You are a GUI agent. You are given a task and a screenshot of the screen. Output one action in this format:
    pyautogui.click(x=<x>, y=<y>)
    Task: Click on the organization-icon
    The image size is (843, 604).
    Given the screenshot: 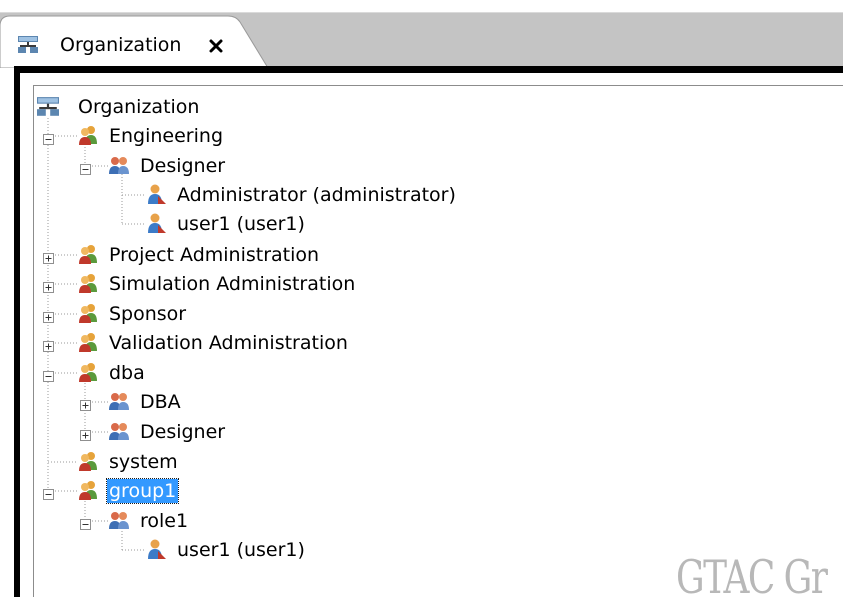 What is the action you would take?
    pyautogui.click(x=48, y=106)
    